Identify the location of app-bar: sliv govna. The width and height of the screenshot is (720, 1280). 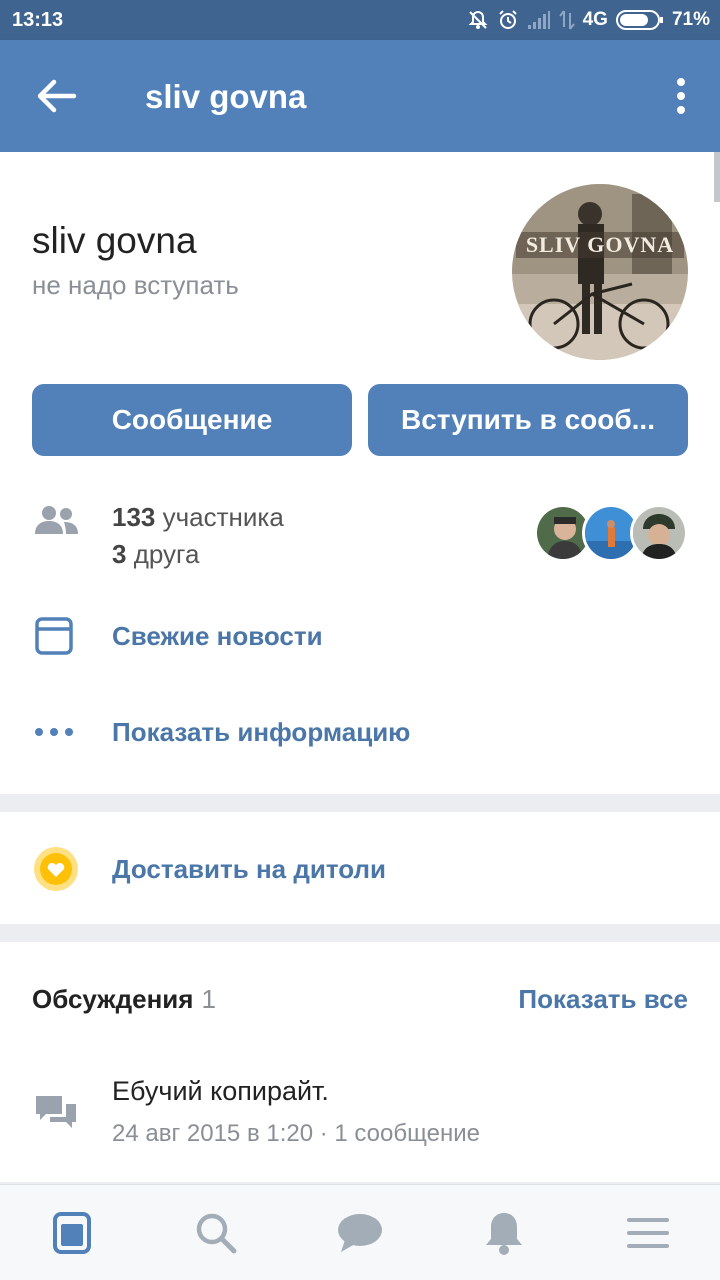
(360, 96).